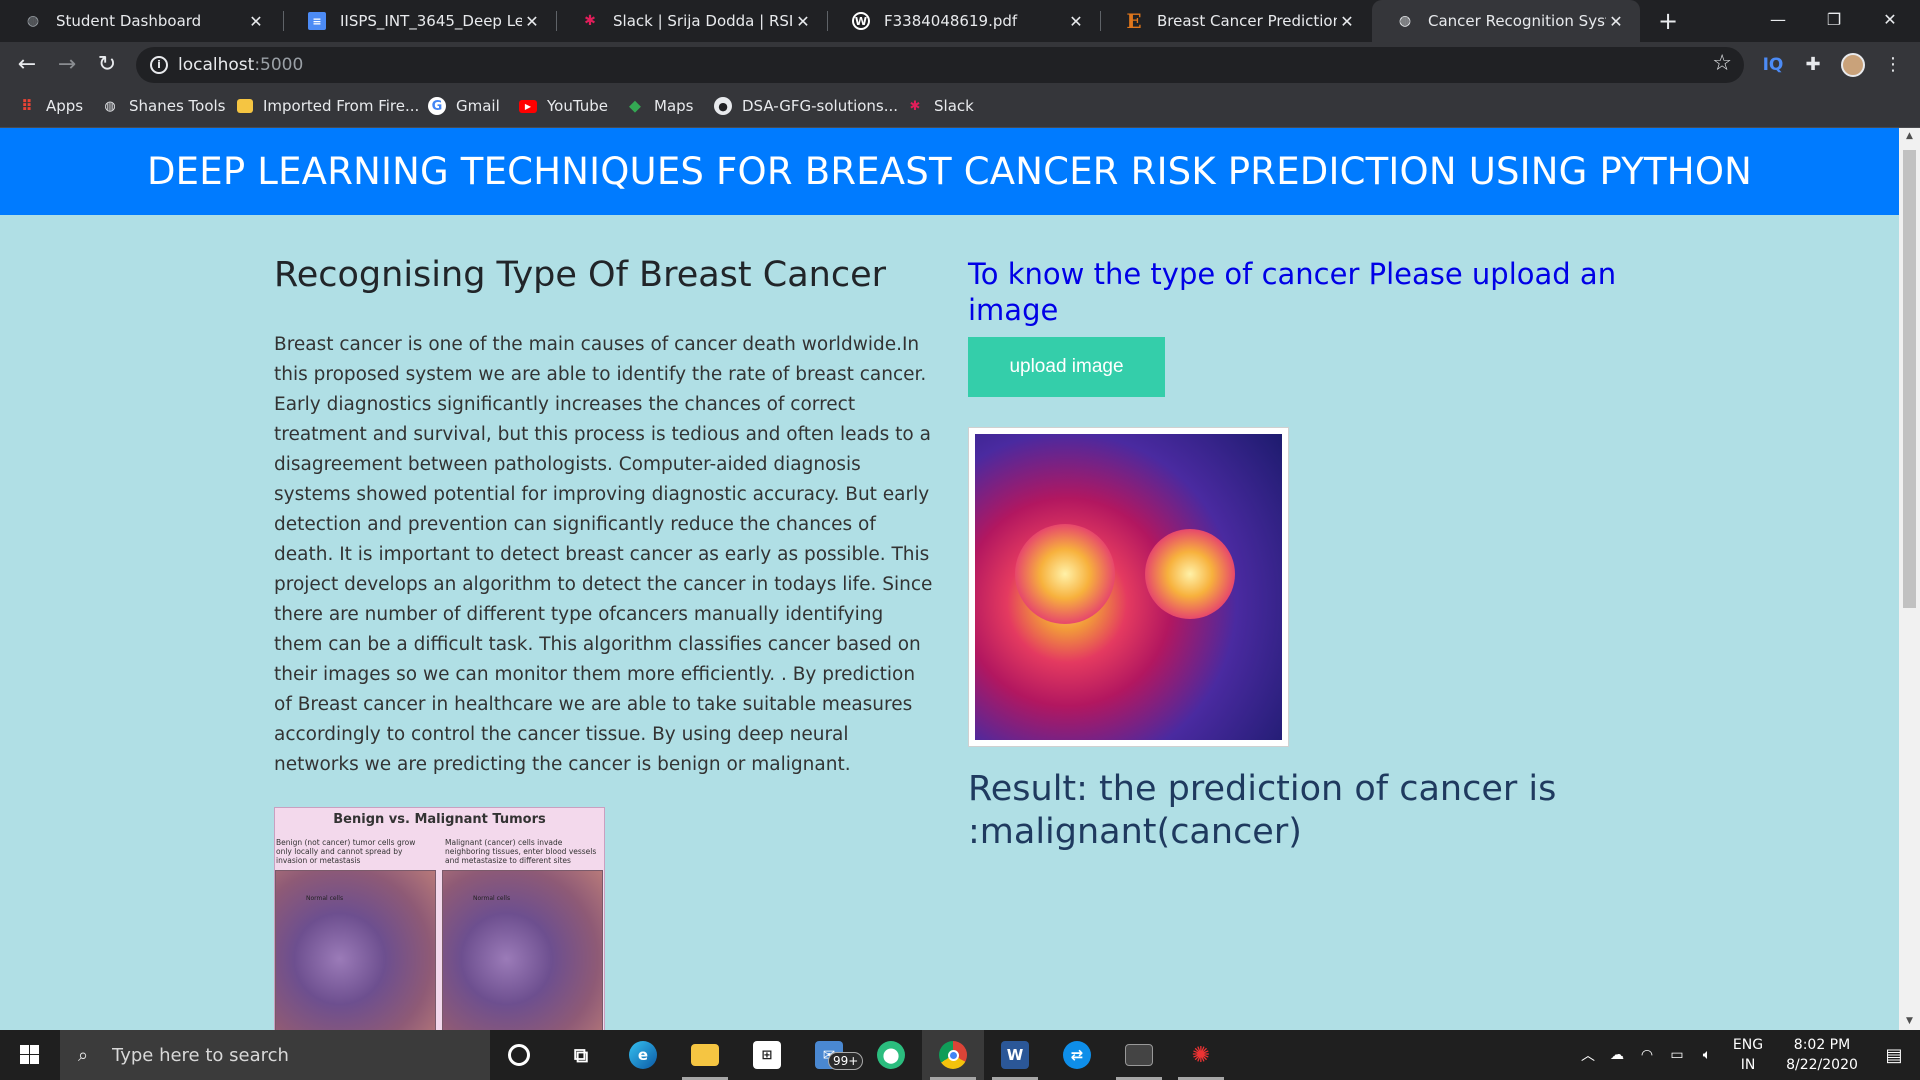 The image size is (1920, 1080). I want to click on notifications-icon: ▤, so click(1894, 1055).